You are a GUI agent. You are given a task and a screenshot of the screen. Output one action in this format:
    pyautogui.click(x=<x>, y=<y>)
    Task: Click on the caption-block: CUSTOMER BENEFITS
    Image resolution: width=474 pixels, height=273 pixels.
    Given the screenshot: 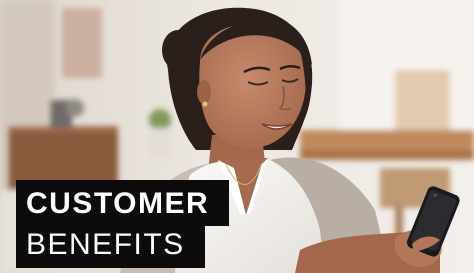 What is the action you would take?
    pyautogui.click(x=123, y=224)
    